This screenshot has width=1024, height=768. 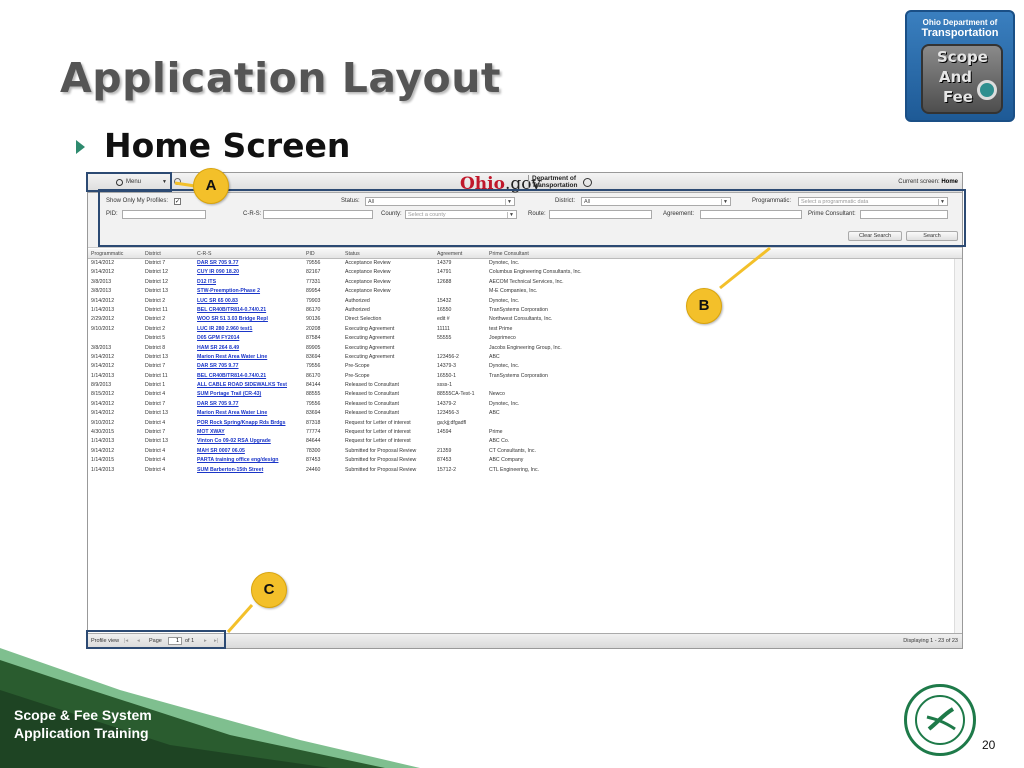 I want to click on seal-highway-icon, so click(x=941, y=719).